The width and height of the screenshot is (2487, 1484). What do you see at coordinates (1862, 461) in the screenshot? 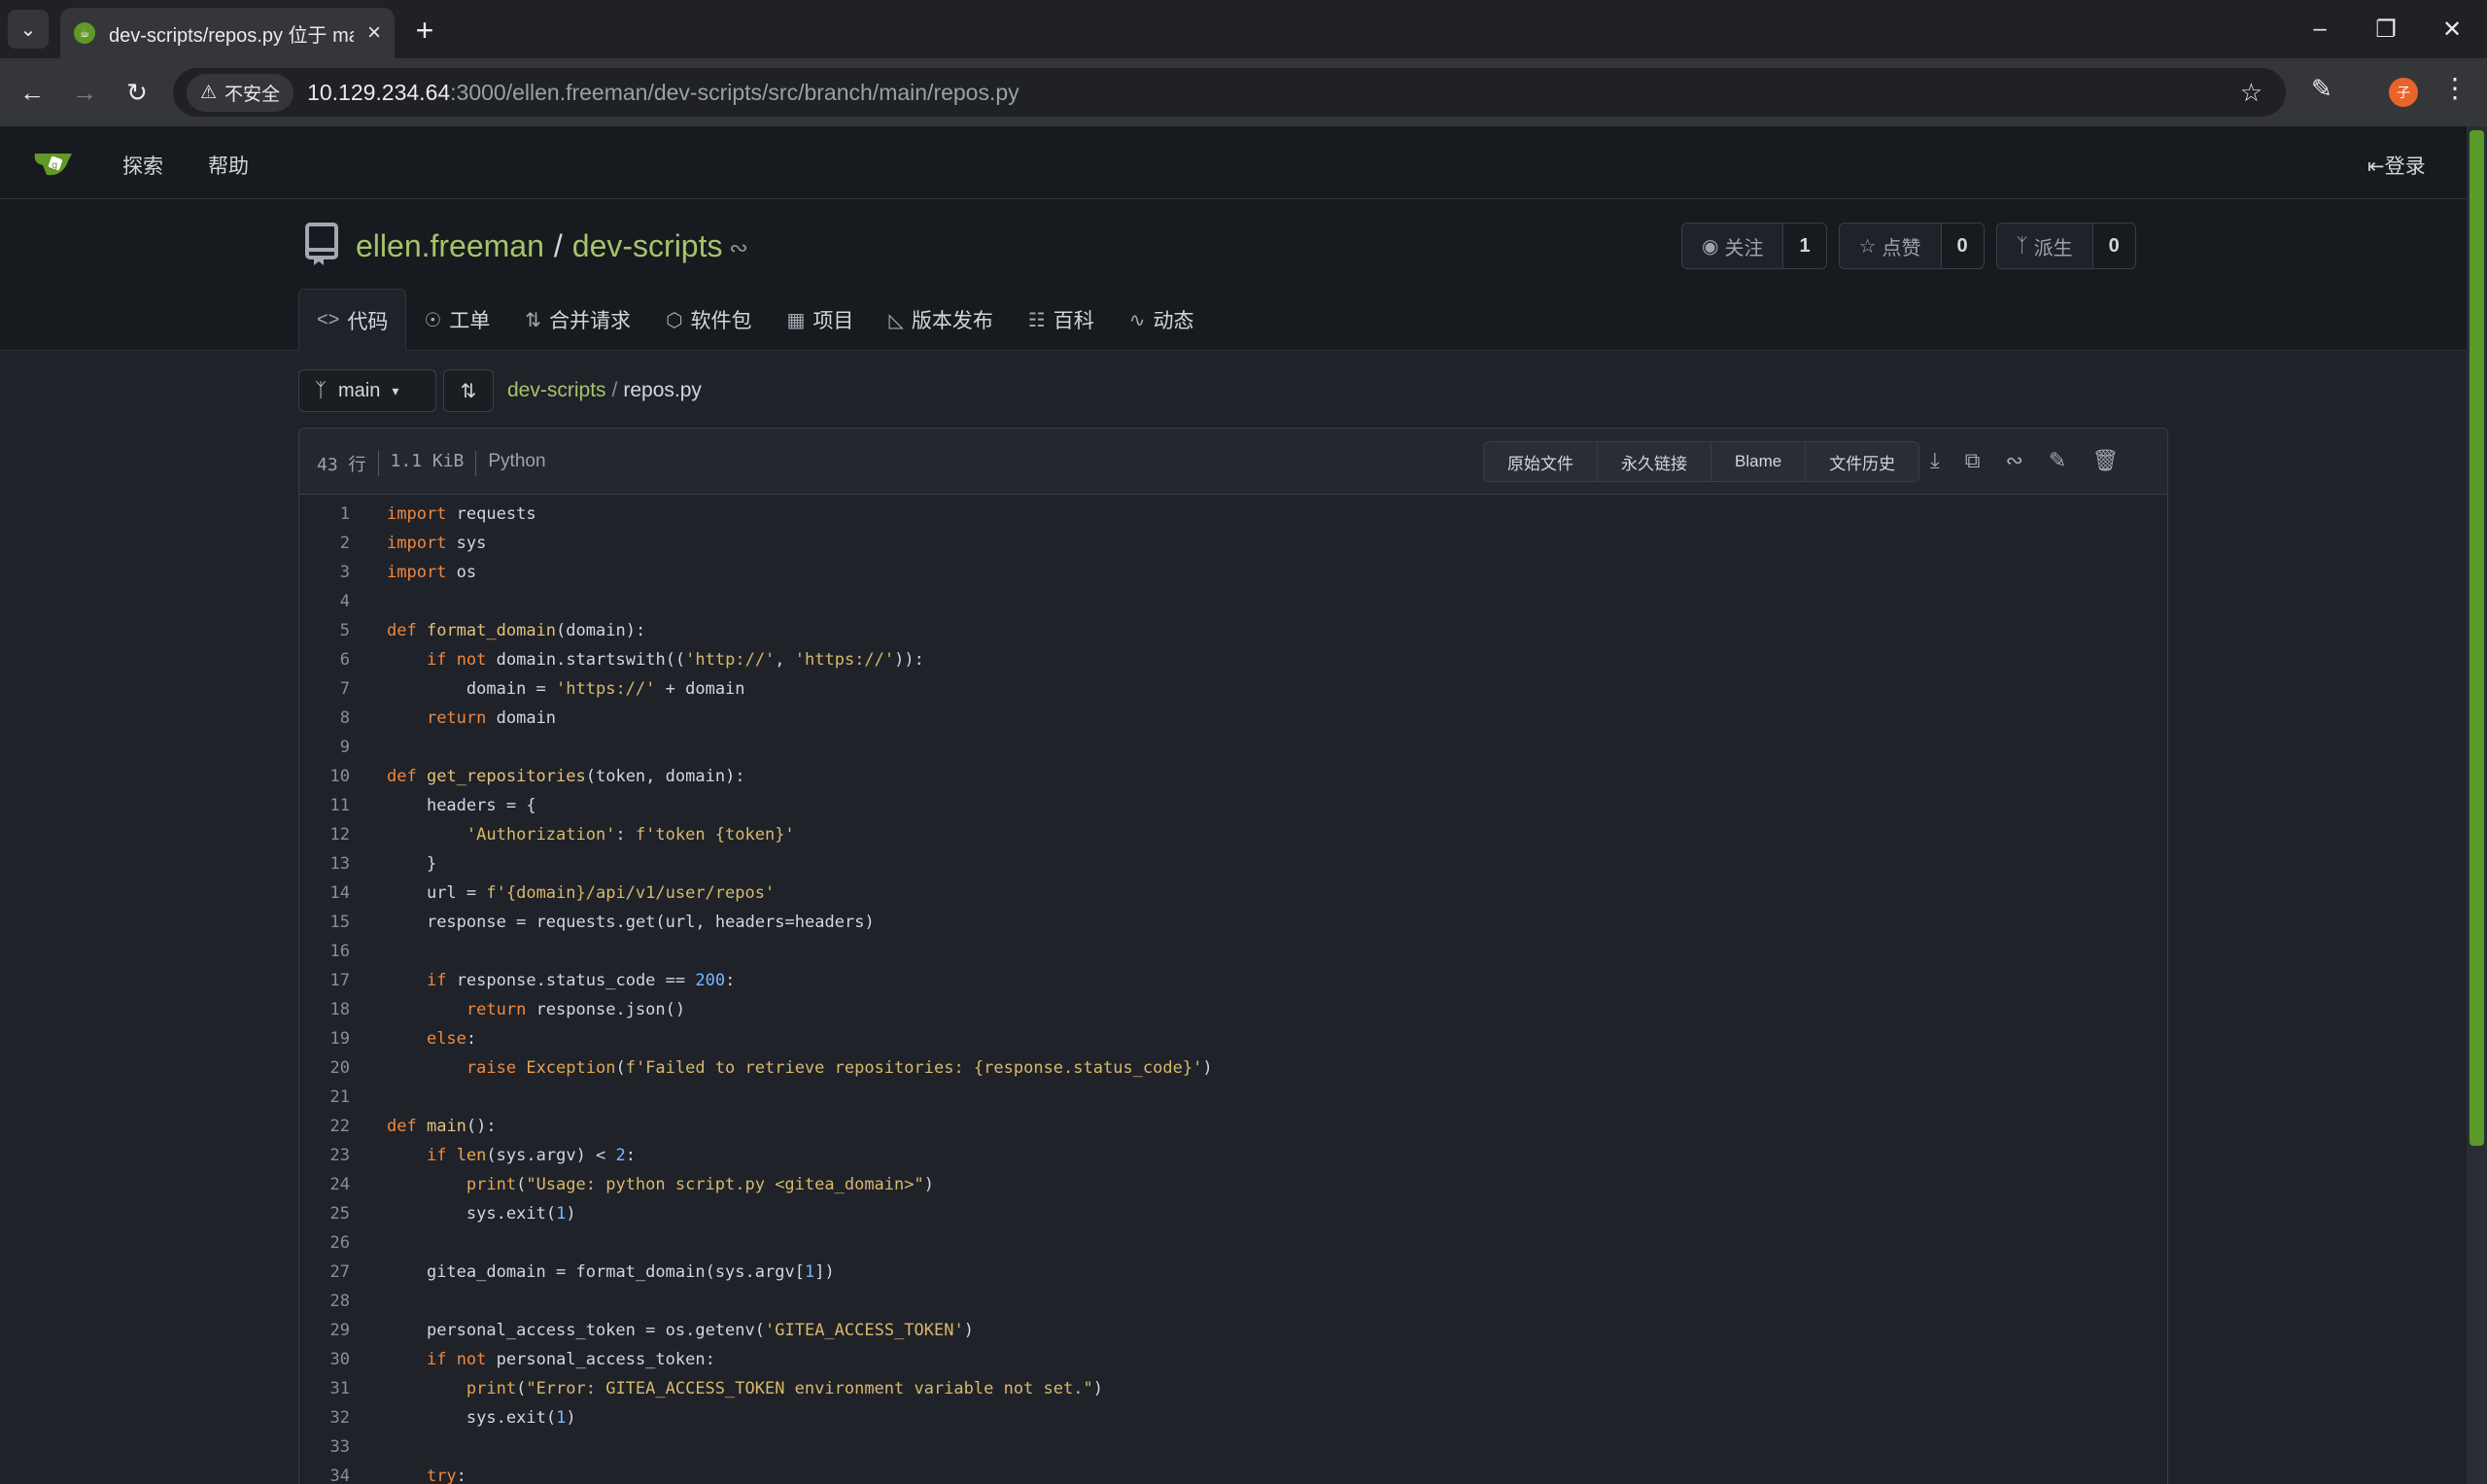
I see `history-button: 文件历史` at bounding box center [1862, 461].